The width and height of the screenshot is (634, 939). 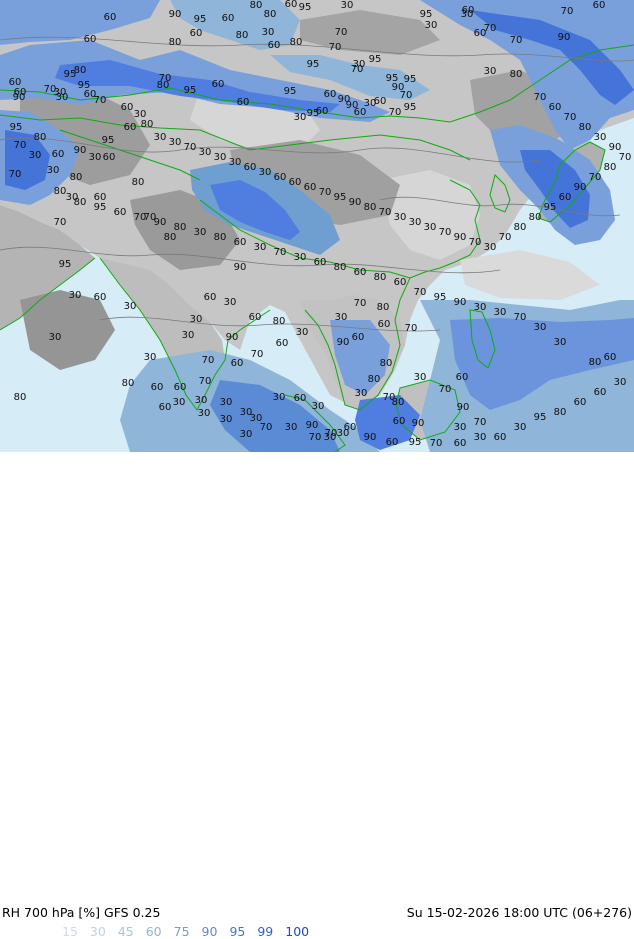 I want to click on legend-item: 99, so click(x=265, y=931).